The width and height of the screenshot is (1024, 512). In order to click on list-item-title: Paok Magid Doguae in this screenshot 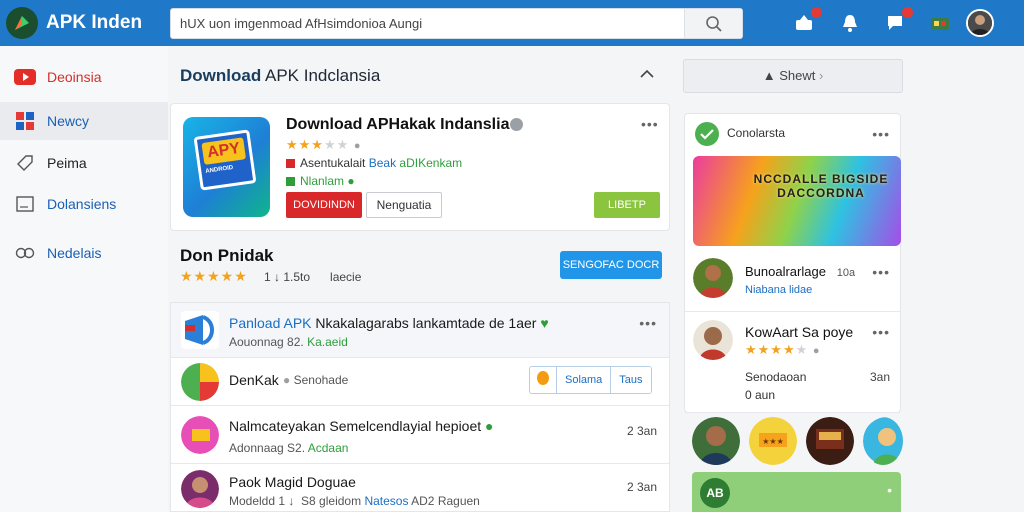, I will do `click(292, 482)`.